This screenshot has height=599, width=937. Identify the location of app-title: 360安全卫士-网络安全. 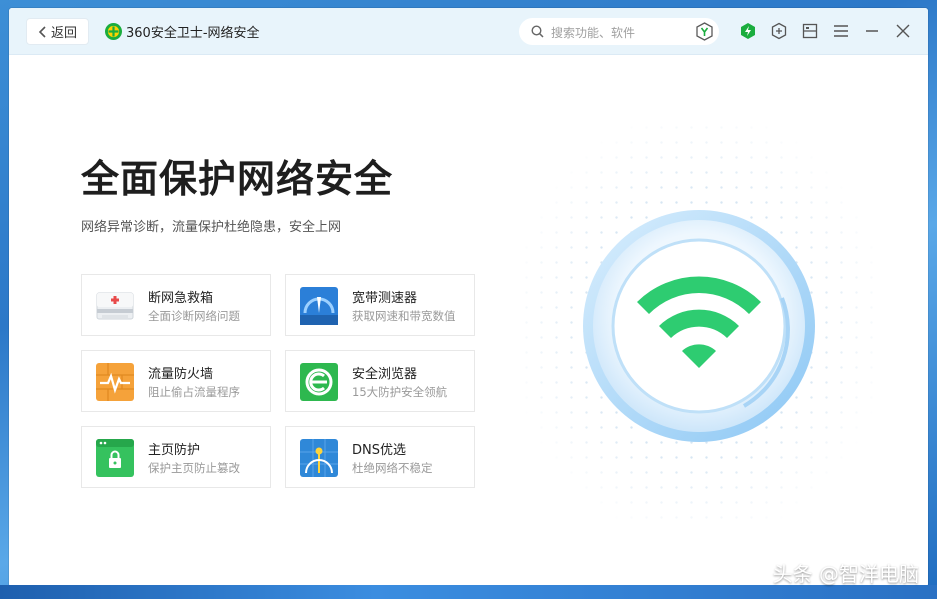
(193, 33).